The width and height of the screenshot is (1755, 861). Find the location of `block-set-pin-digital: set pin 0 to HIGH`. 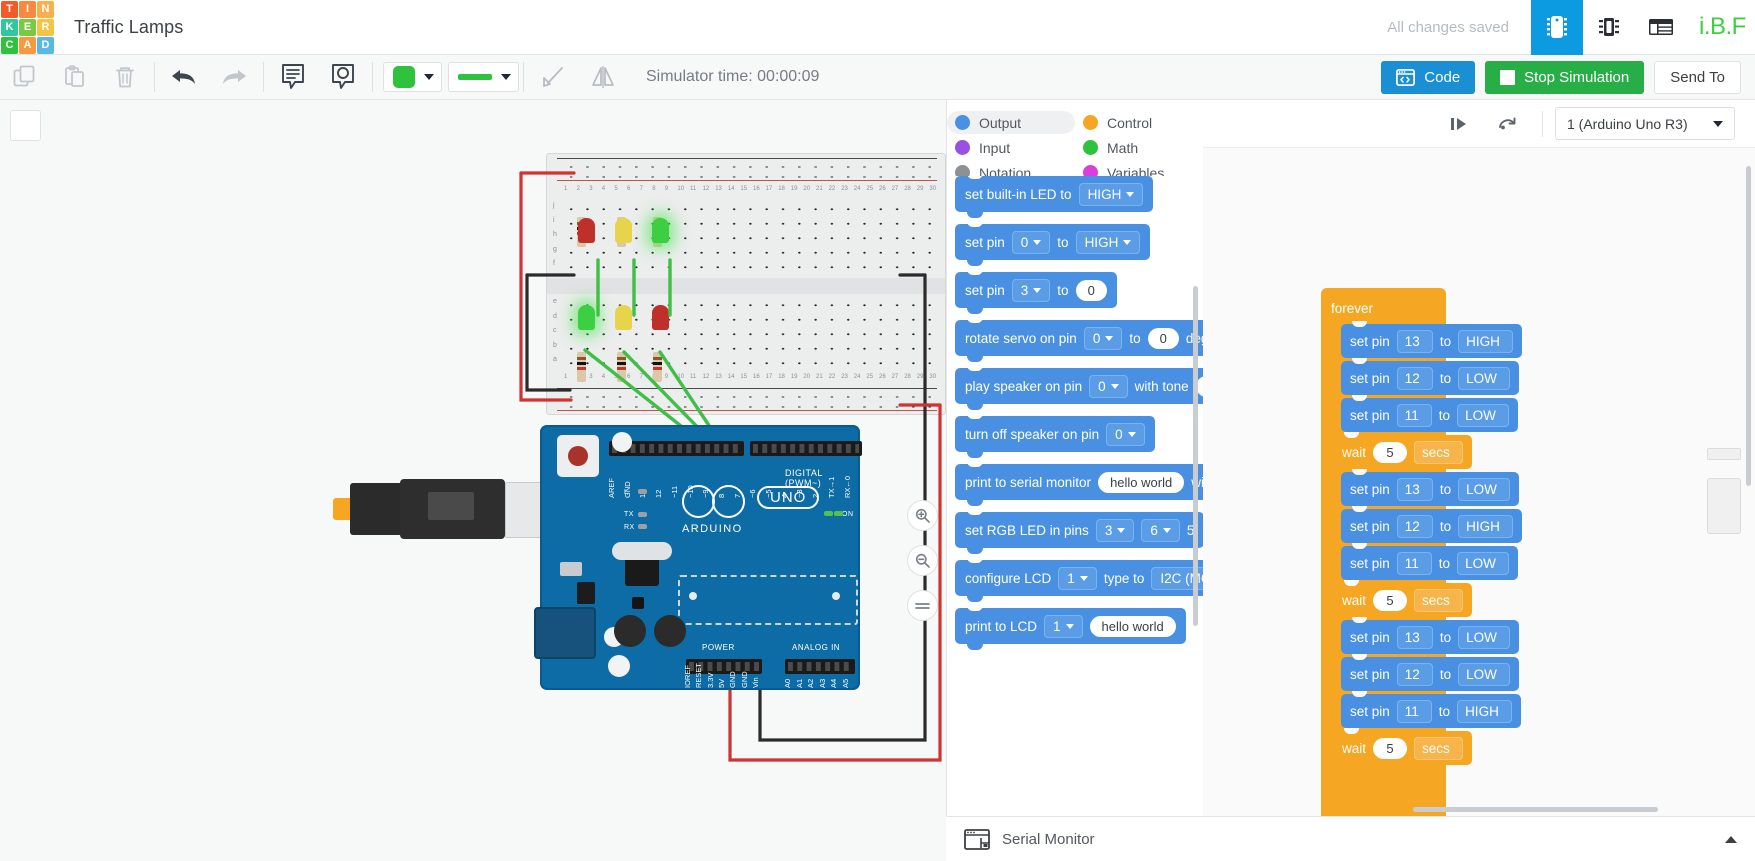

block-set-pin-digital: set pin 0 to HIGH is located at coordinates (1053, 245).